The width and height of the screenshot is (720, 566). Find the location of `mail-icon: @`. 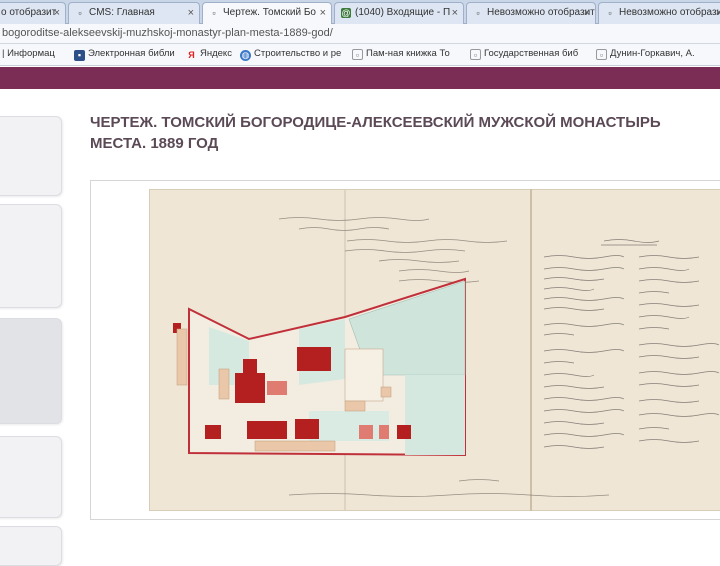

mail-icon: @ is located at coordinates (346, 13).